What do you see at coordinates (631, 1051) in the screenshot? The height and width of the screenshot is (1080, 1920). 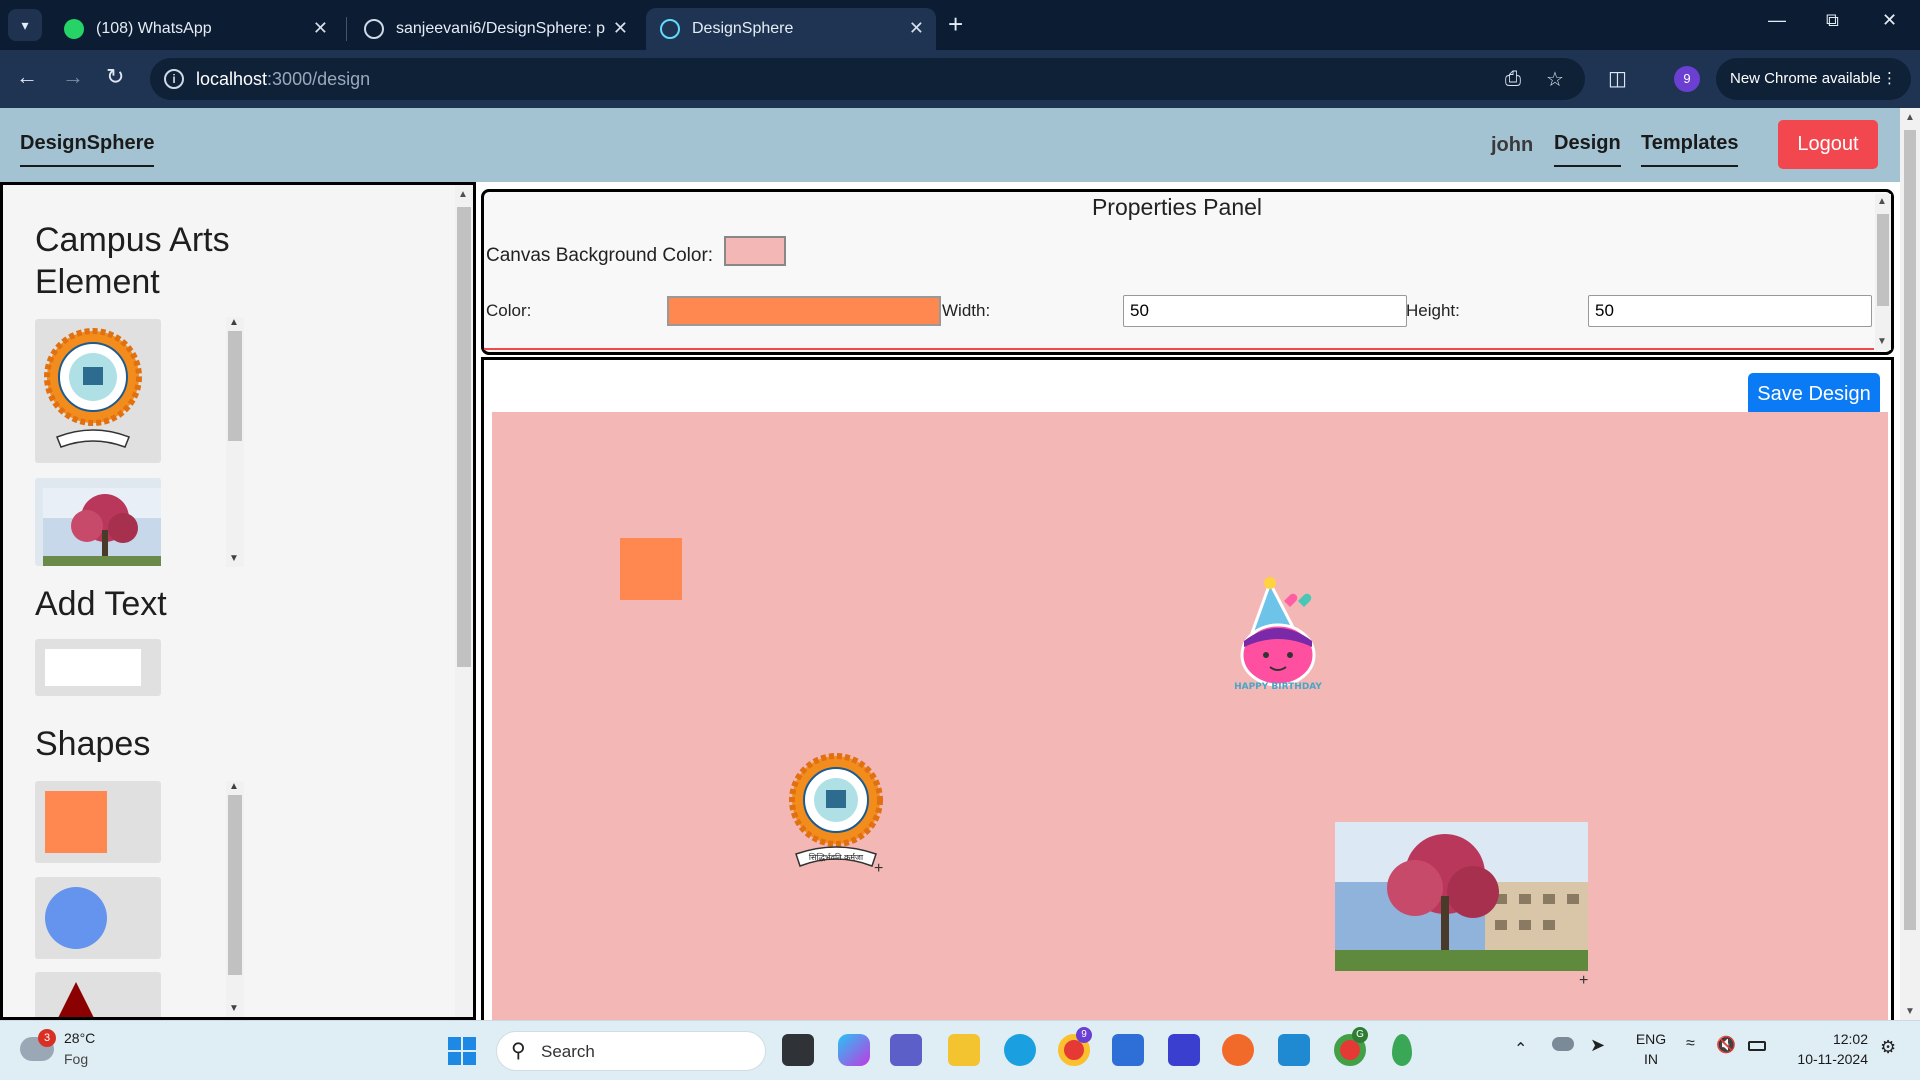 I see `taskbar-search: ⚲ Search` at bounding box center [631, 1051].